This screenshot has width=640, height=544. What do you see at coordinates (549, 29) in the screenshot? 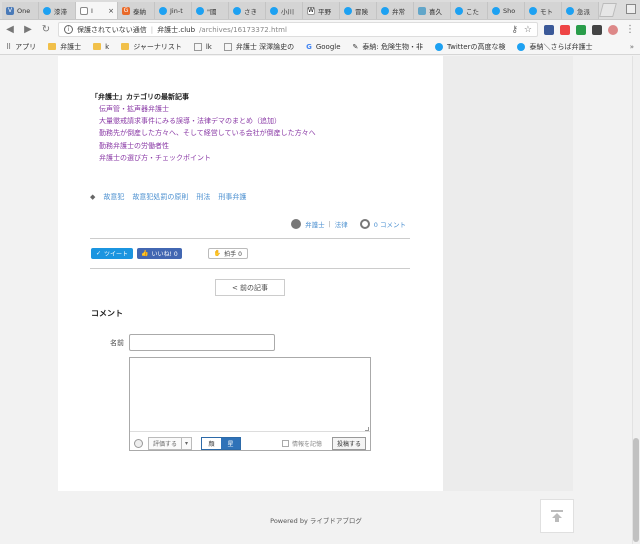
I see `facebook-extension-icon` at bounding box center [549, 29].